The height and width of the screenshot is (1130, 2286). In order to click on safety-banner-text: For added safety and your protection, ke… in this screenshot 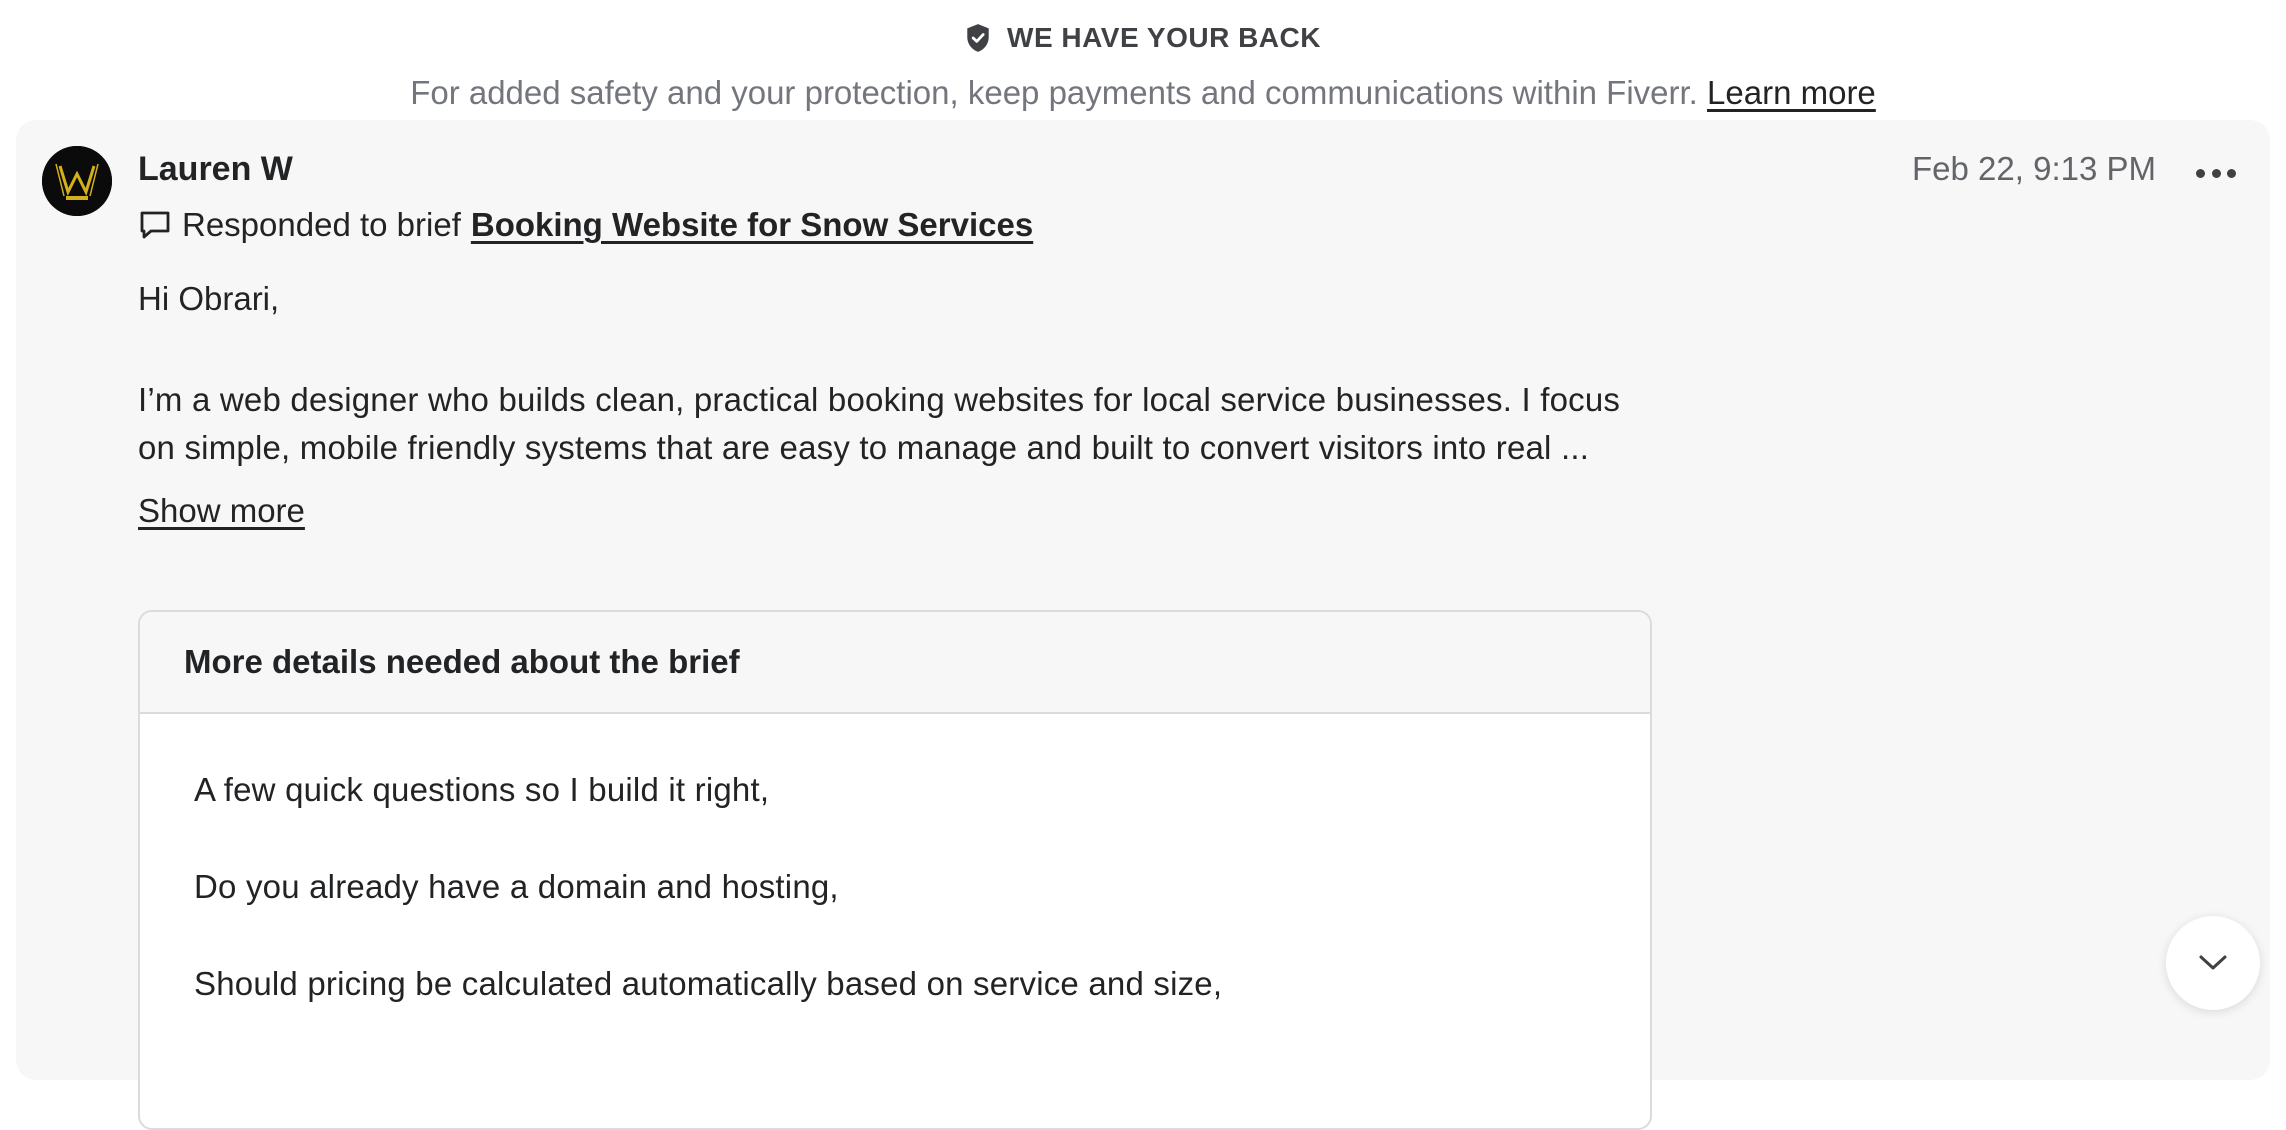, I will do `click(1143, 93)`.